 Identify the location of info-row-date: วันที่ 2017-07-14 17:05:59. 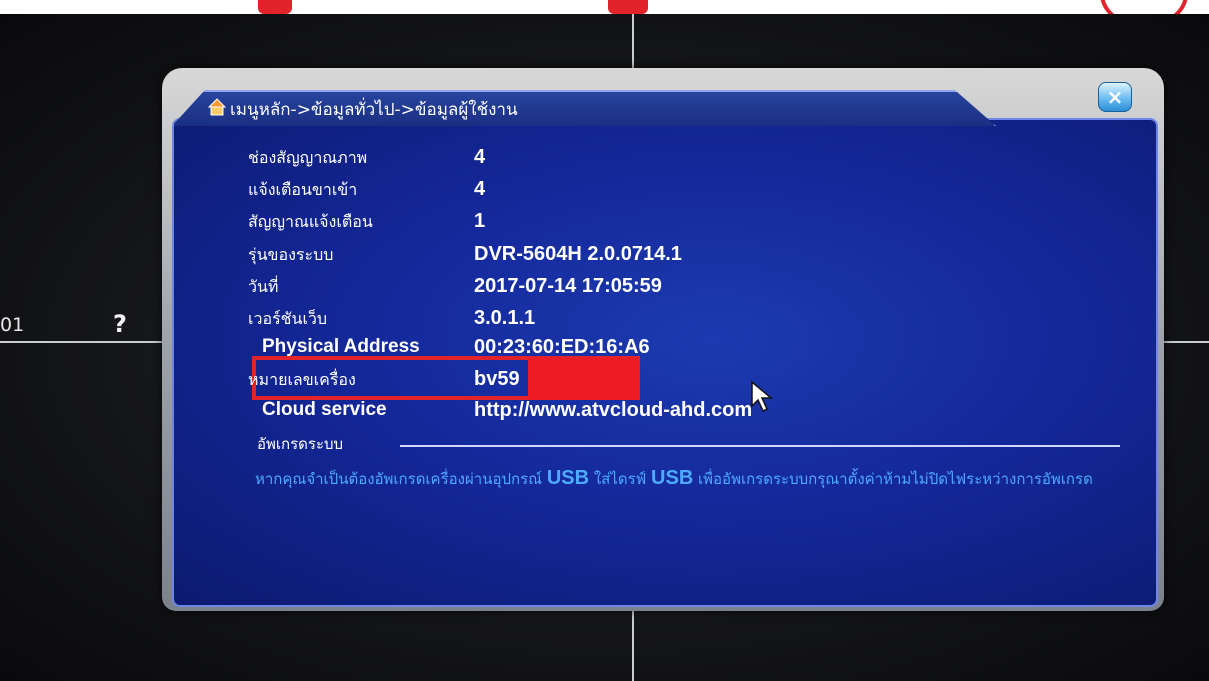
(604, 290).